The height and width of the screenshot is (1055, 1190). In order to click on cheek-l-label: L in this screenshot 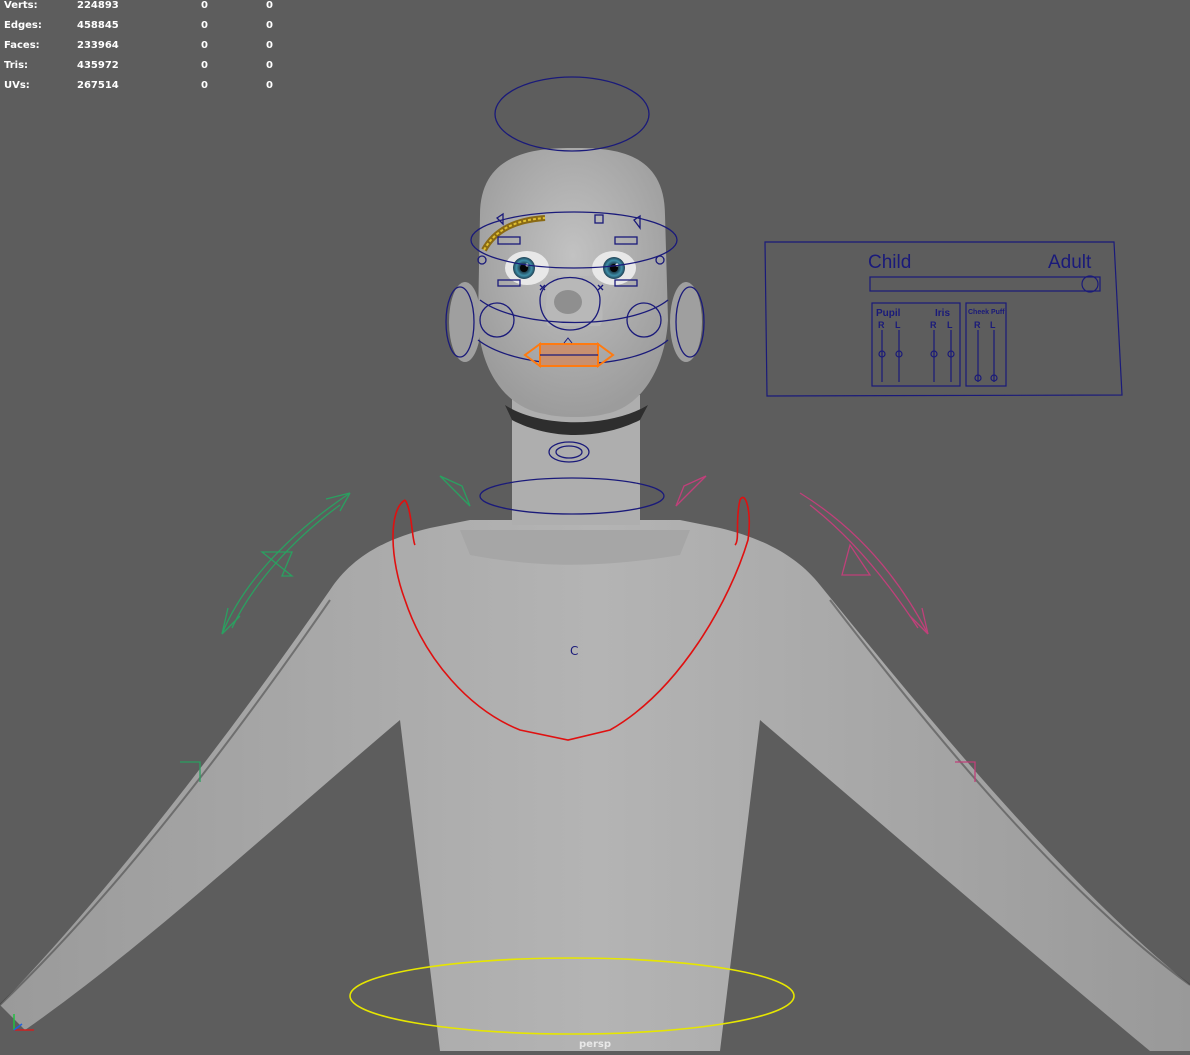, I will do `click(993, 325)`.